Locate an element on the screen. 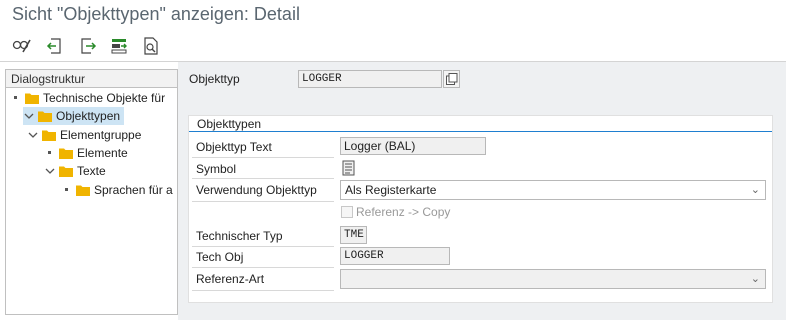 This screenshot has width=786, height=320. tree-item: Elemente is located at coordinates (69, 153).